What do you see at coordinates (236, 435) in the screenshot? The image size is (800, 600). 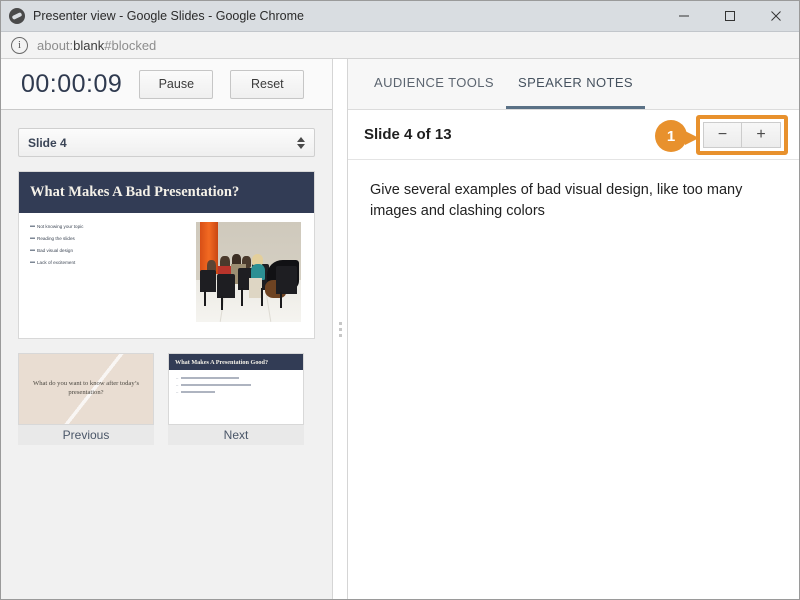 I see `next-label: Next` at bounding box center [236, 435].